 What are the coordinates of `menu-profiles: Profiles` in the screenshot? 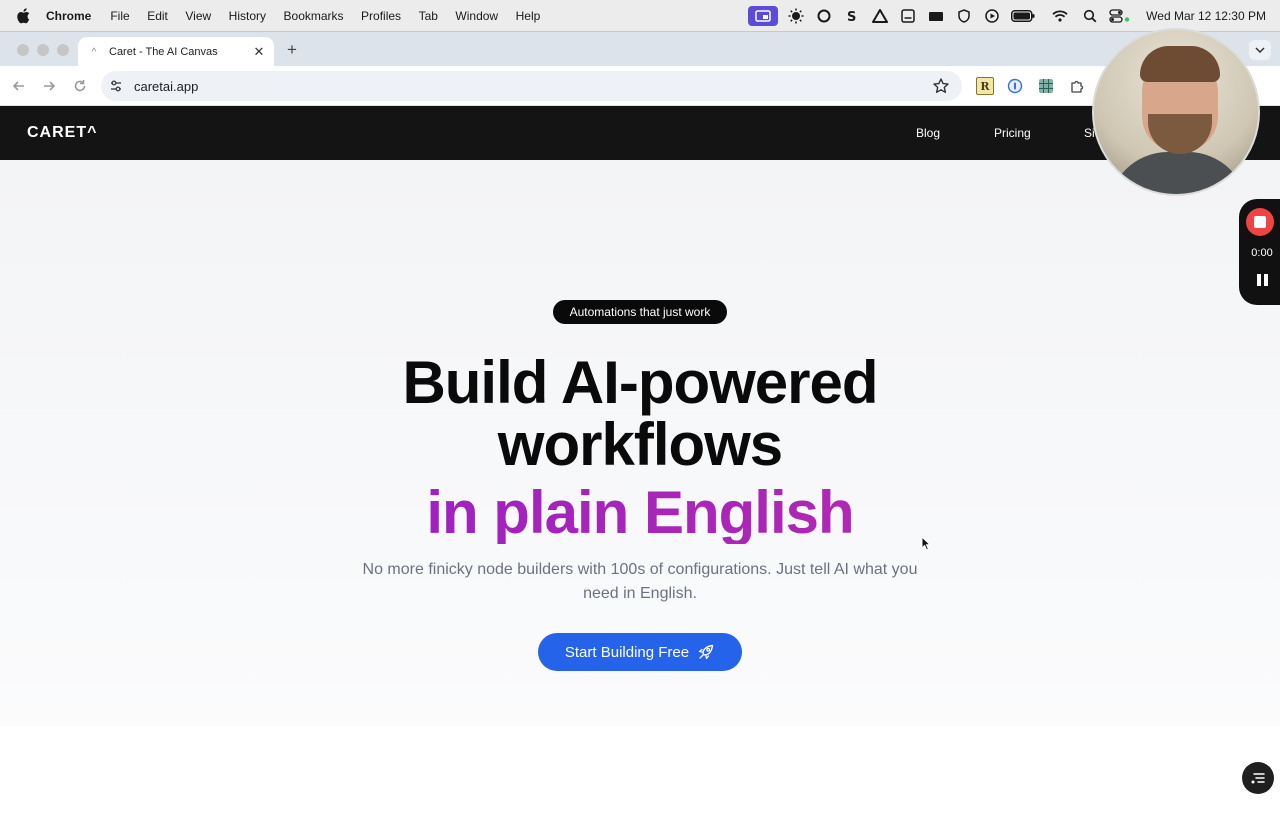 It's located at (381, 16).